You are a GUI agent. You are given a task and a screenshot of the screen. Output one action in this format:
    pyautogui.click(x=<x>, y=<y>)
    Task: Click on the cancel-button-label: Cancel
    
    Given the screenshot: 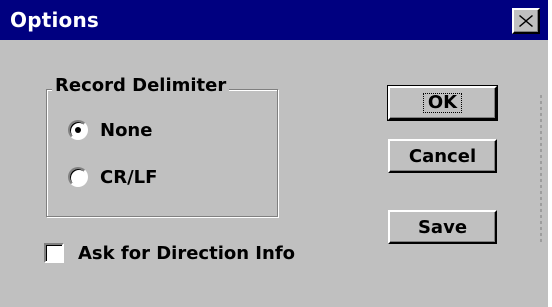 What is the action you would take?
    pyautogui.click(x=442, y=156)
    